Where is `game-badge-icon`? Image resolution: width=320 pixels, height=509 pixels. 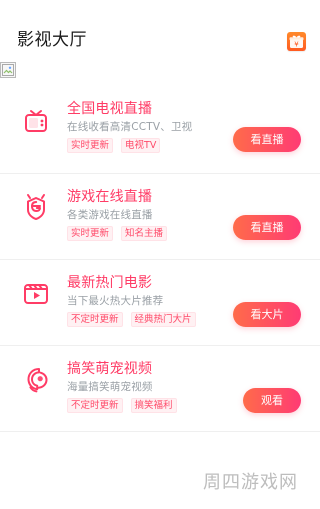
game-badge-icon is located at coordinates (36, 207).